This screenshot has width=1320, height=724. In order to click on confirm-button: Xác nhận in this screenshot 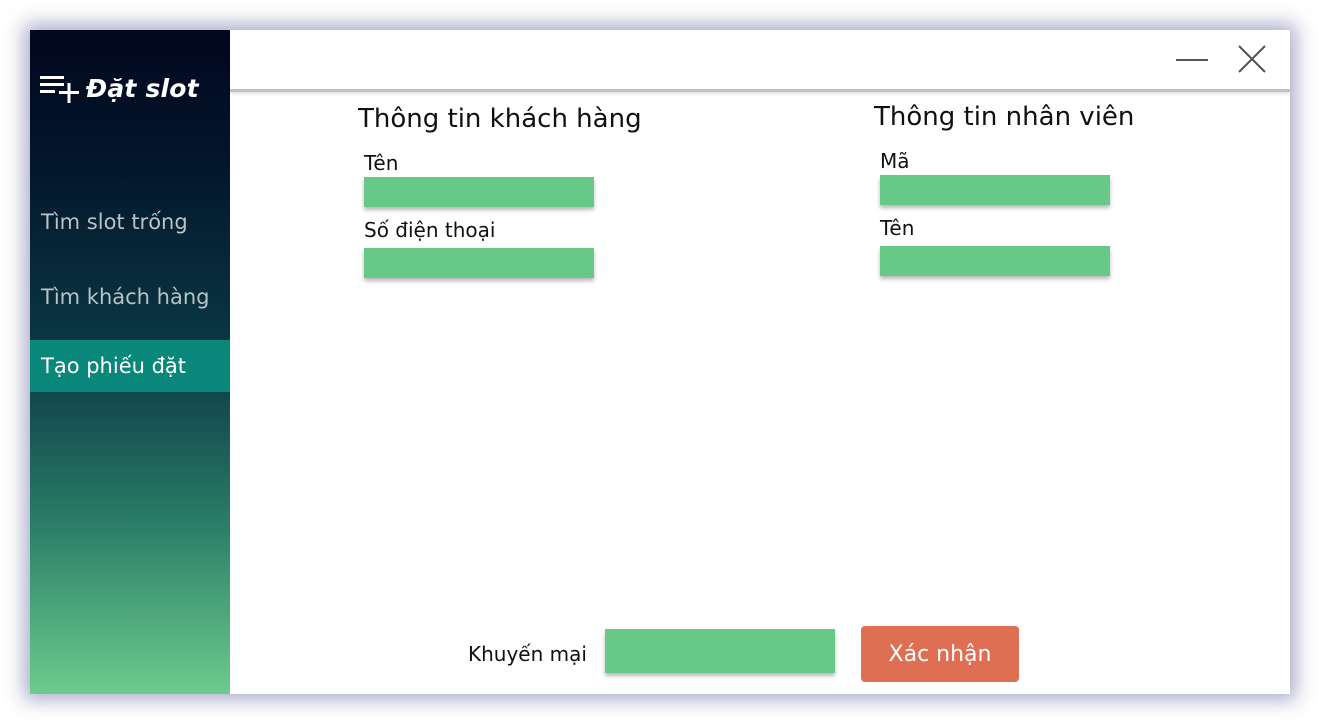, I will do `click(940, 654)`.